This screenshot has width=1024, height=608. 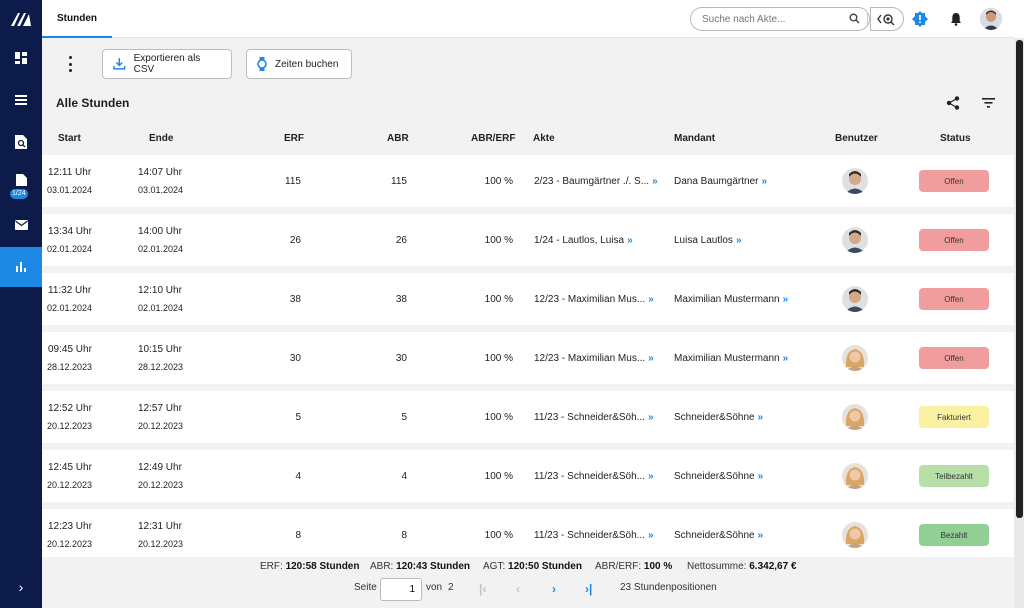 What do you see at coordinates (954, 476) in the screenshot?
I see `status-badge: Teilbezahlt` at bounding box center [954, 476].